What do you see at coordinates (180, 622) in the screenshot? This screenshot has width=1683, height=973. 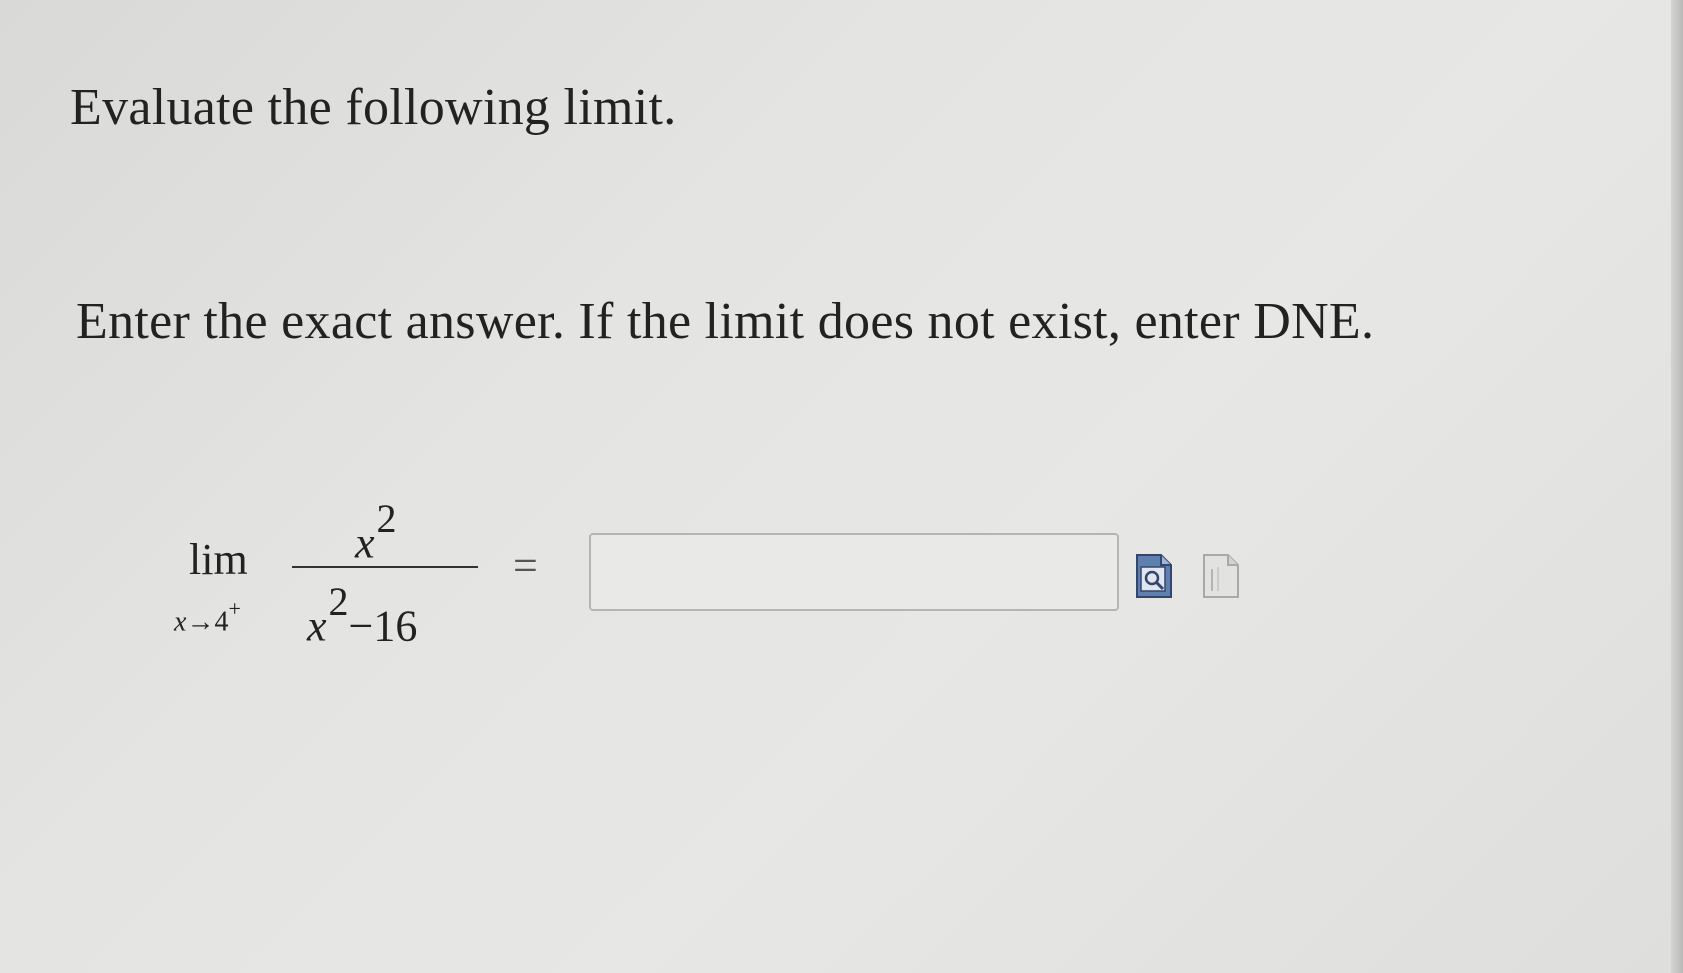 I see `lim-variable: x` at bounding box center [180, 622].